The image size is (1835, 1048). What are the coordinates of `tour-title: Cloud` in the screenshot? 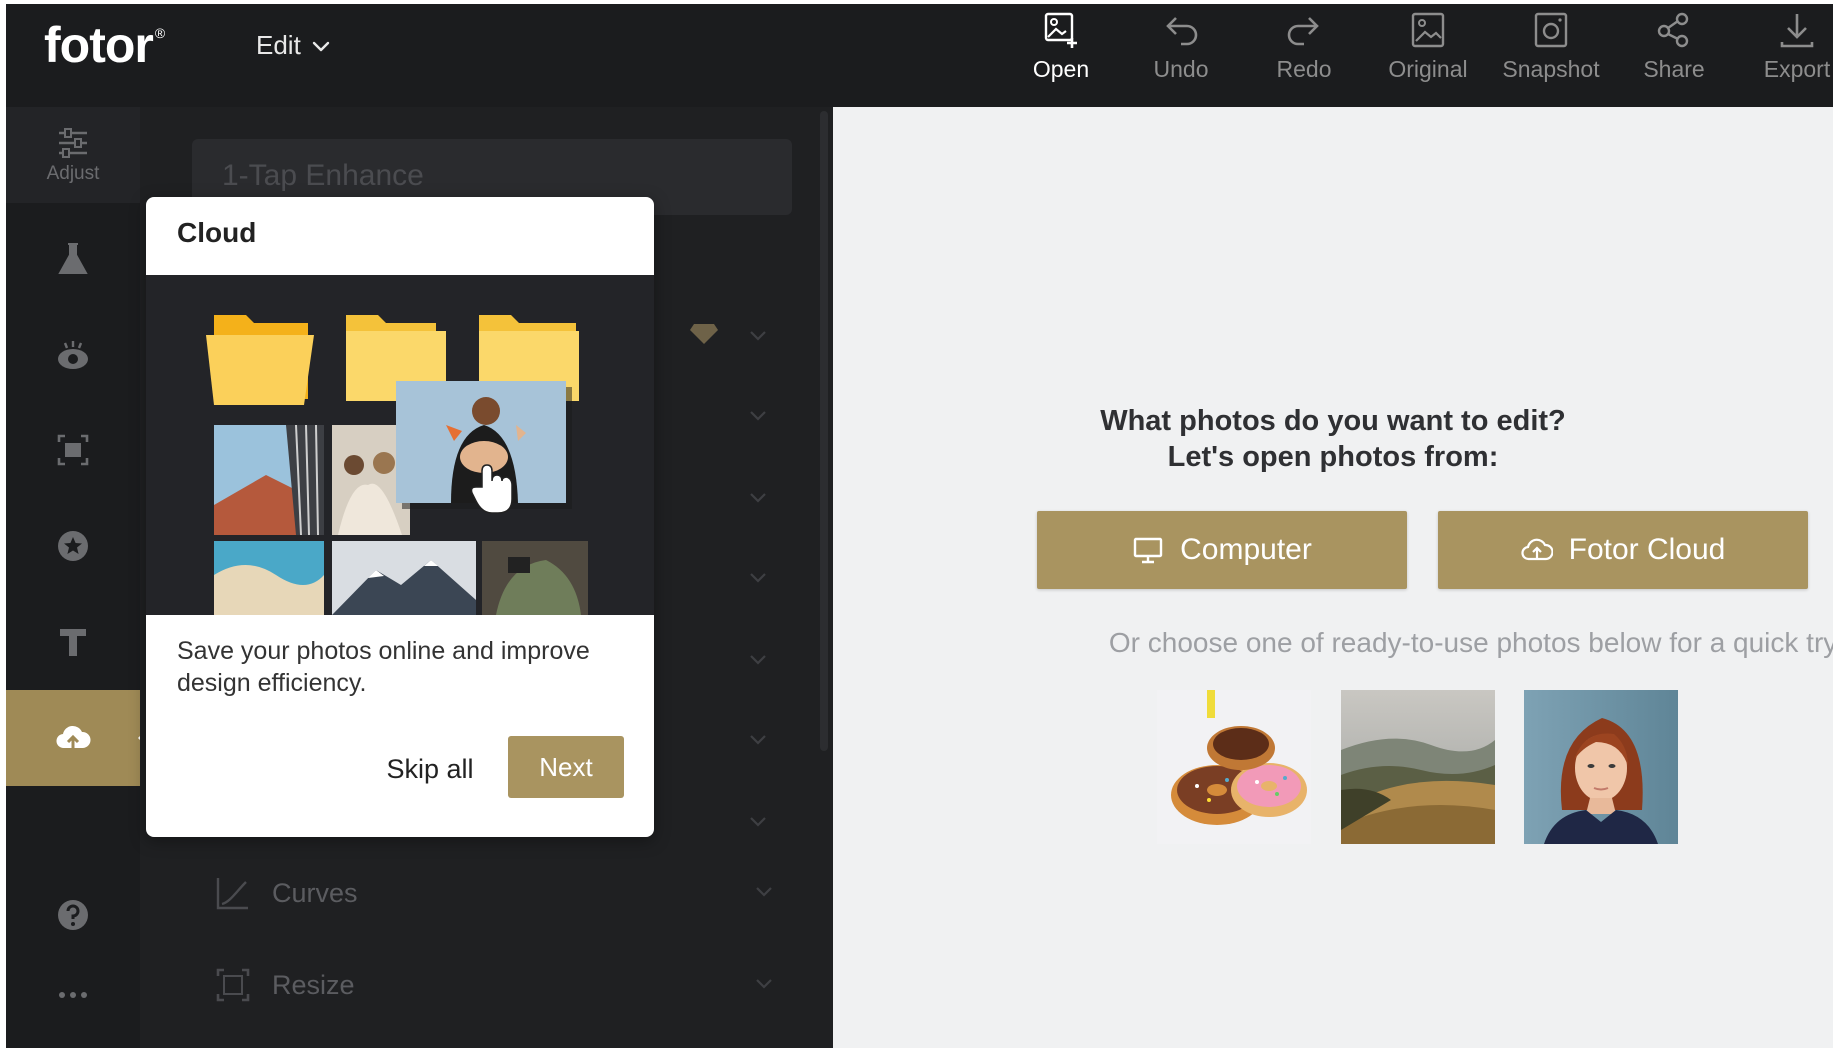 It's located at (217, 232).